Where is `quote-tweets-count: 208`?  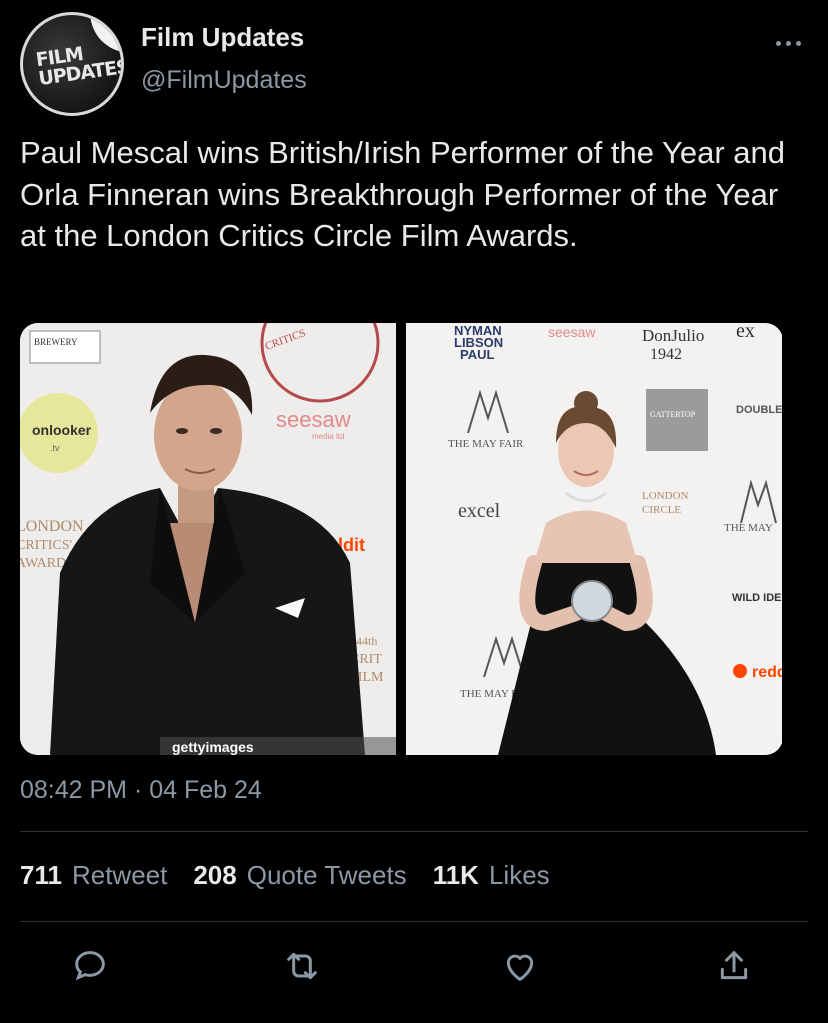
quote-tweets-count: 208 is located at coordinates (215, 875).